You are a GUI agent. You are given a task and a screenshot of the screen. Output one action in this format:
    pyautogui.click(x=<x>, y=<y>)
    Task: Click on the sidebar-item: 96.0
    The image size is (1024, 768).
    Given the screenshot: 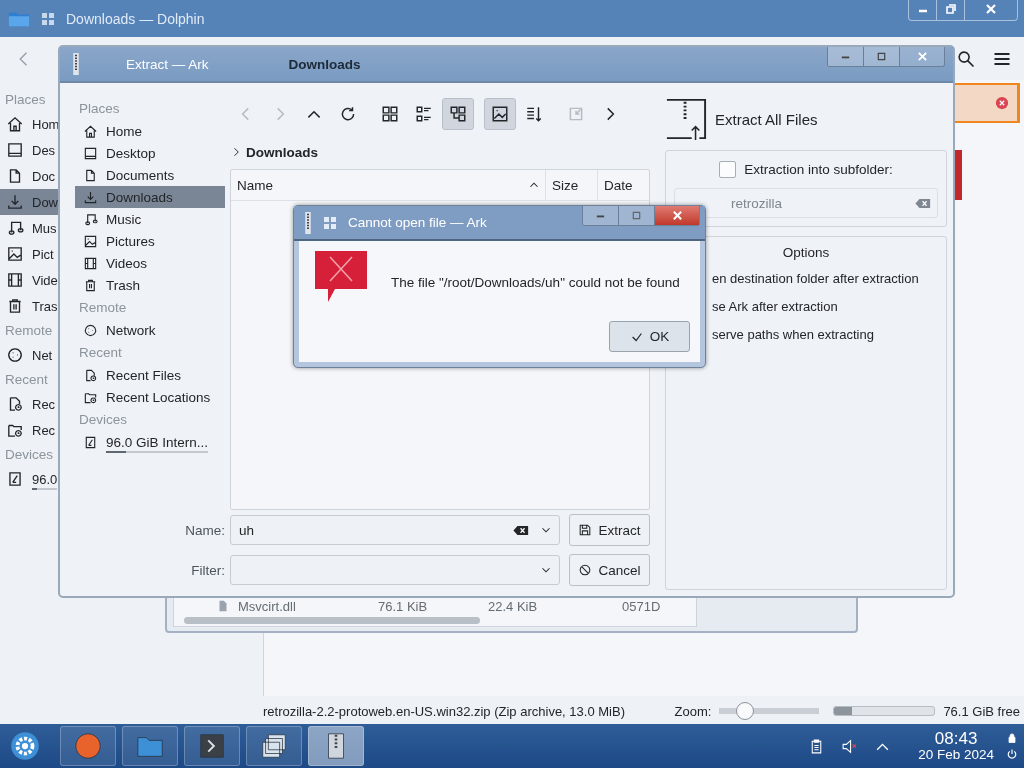 What is the action you would take?
    pyautogui.click(x=29, y=479)
    